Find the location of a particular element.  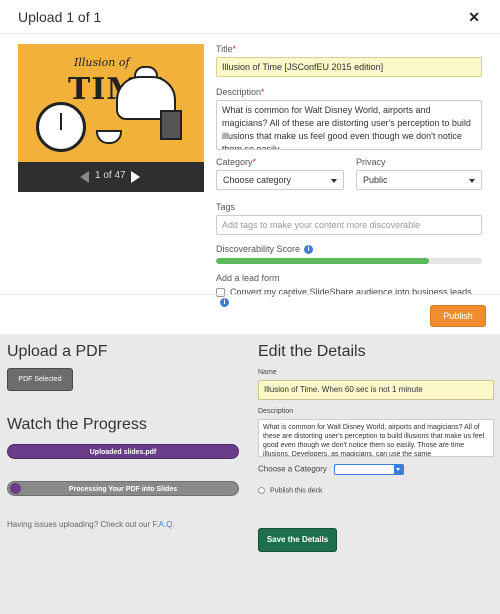

category-label: Choose a Category is located at coordinates (292, 469).